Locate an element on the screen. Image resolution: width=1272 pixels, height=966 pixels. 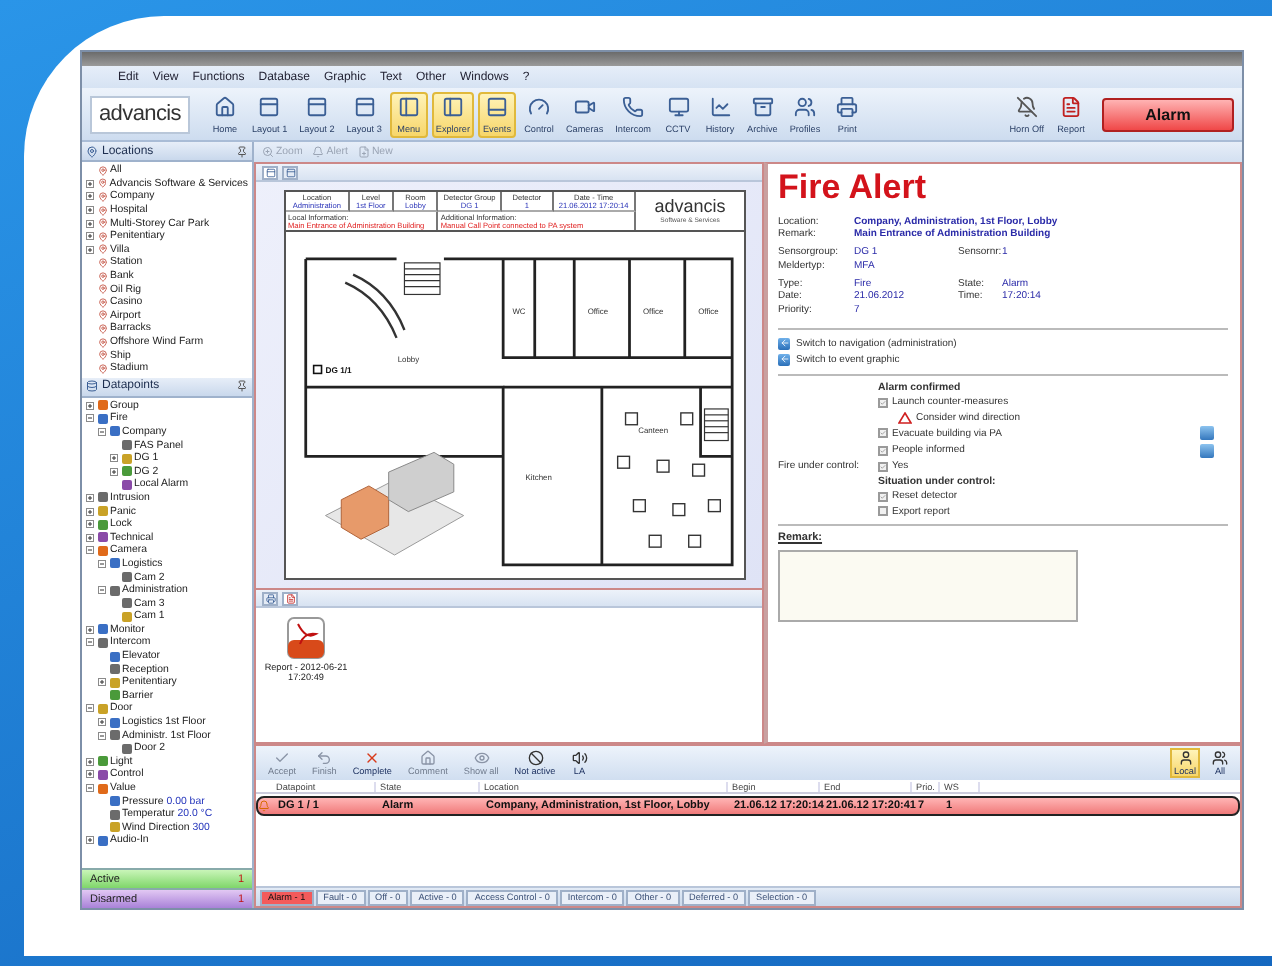
zoom-icon is located at coordinates (268, 152).